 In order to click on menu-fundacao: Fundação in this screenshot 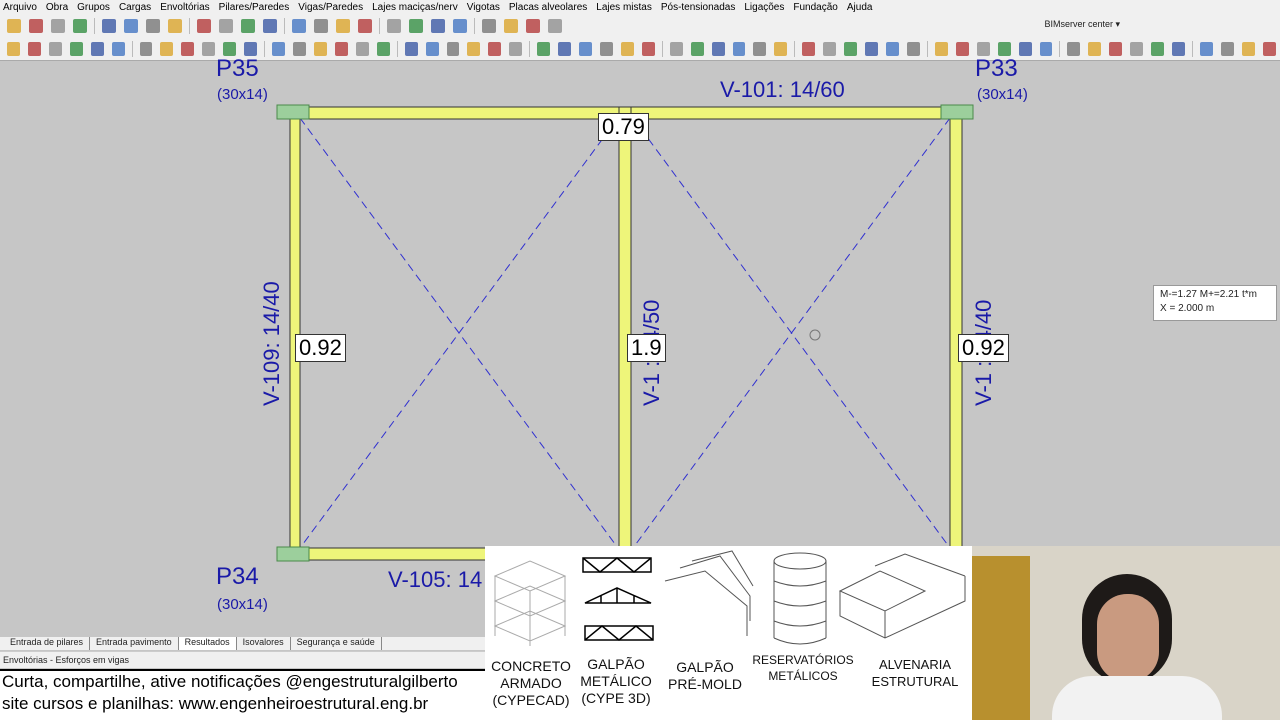, I will do `click(815, 7)`.